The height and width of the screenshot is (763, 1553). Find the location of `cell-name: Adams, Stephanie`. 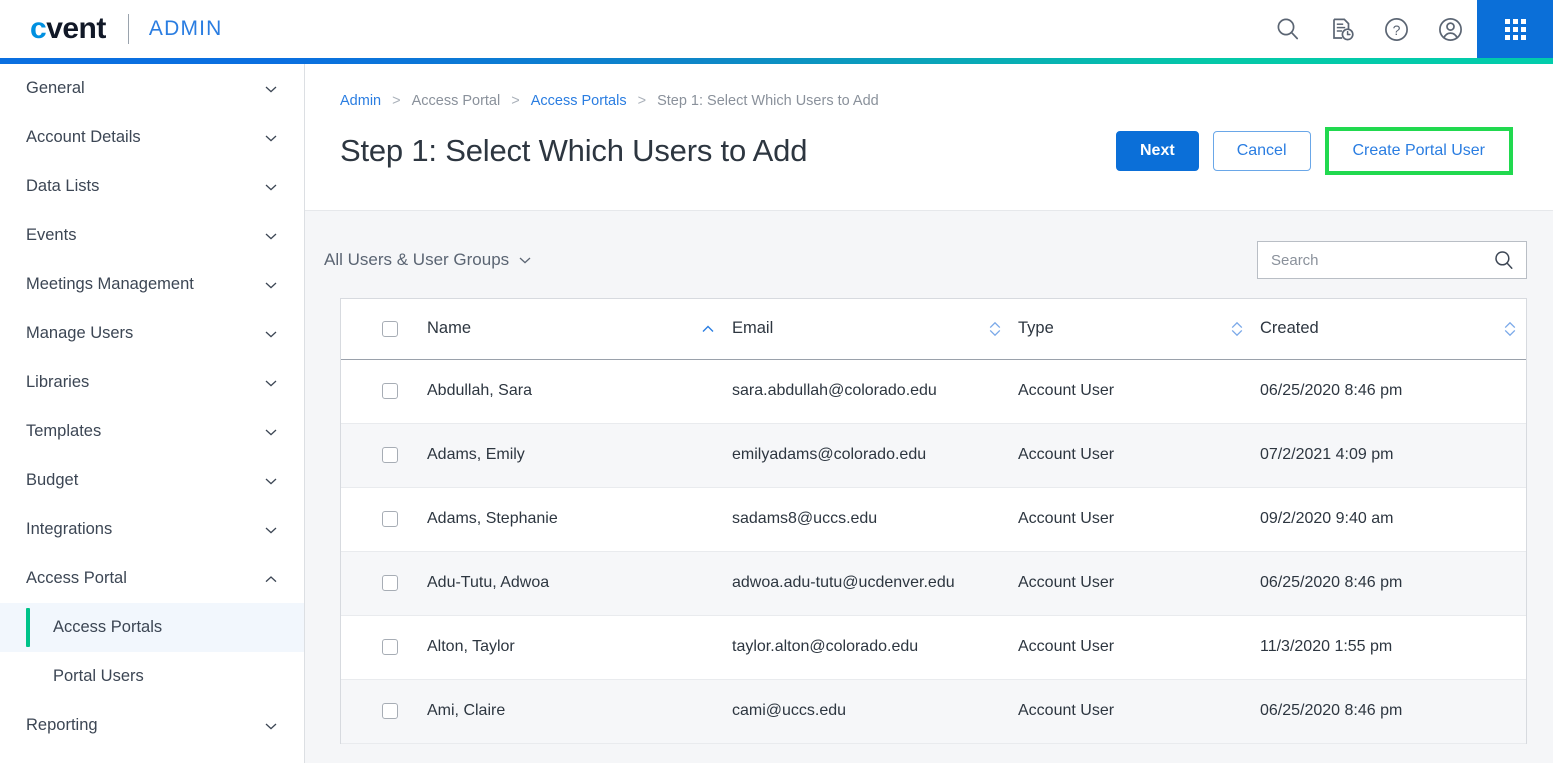

cell-name: Adams, Stephanie is located at coordinates (579, 519).